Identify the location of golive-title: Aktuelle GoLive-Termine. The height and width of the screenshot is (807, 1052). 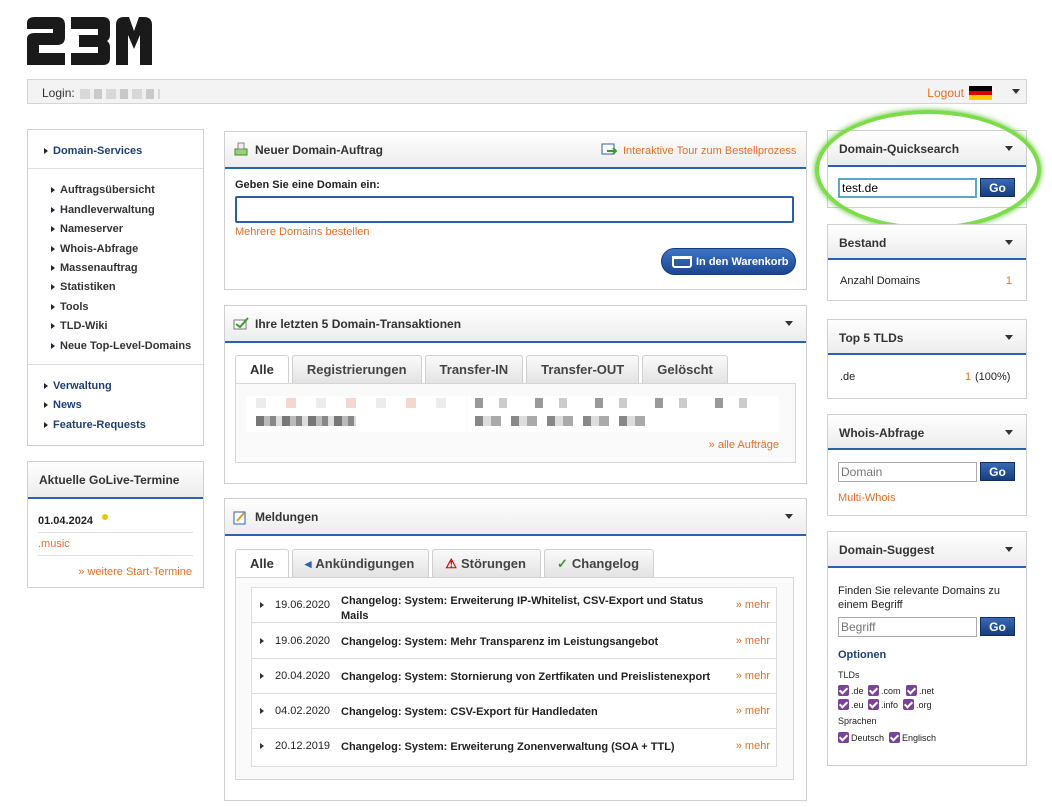
(109, 480).